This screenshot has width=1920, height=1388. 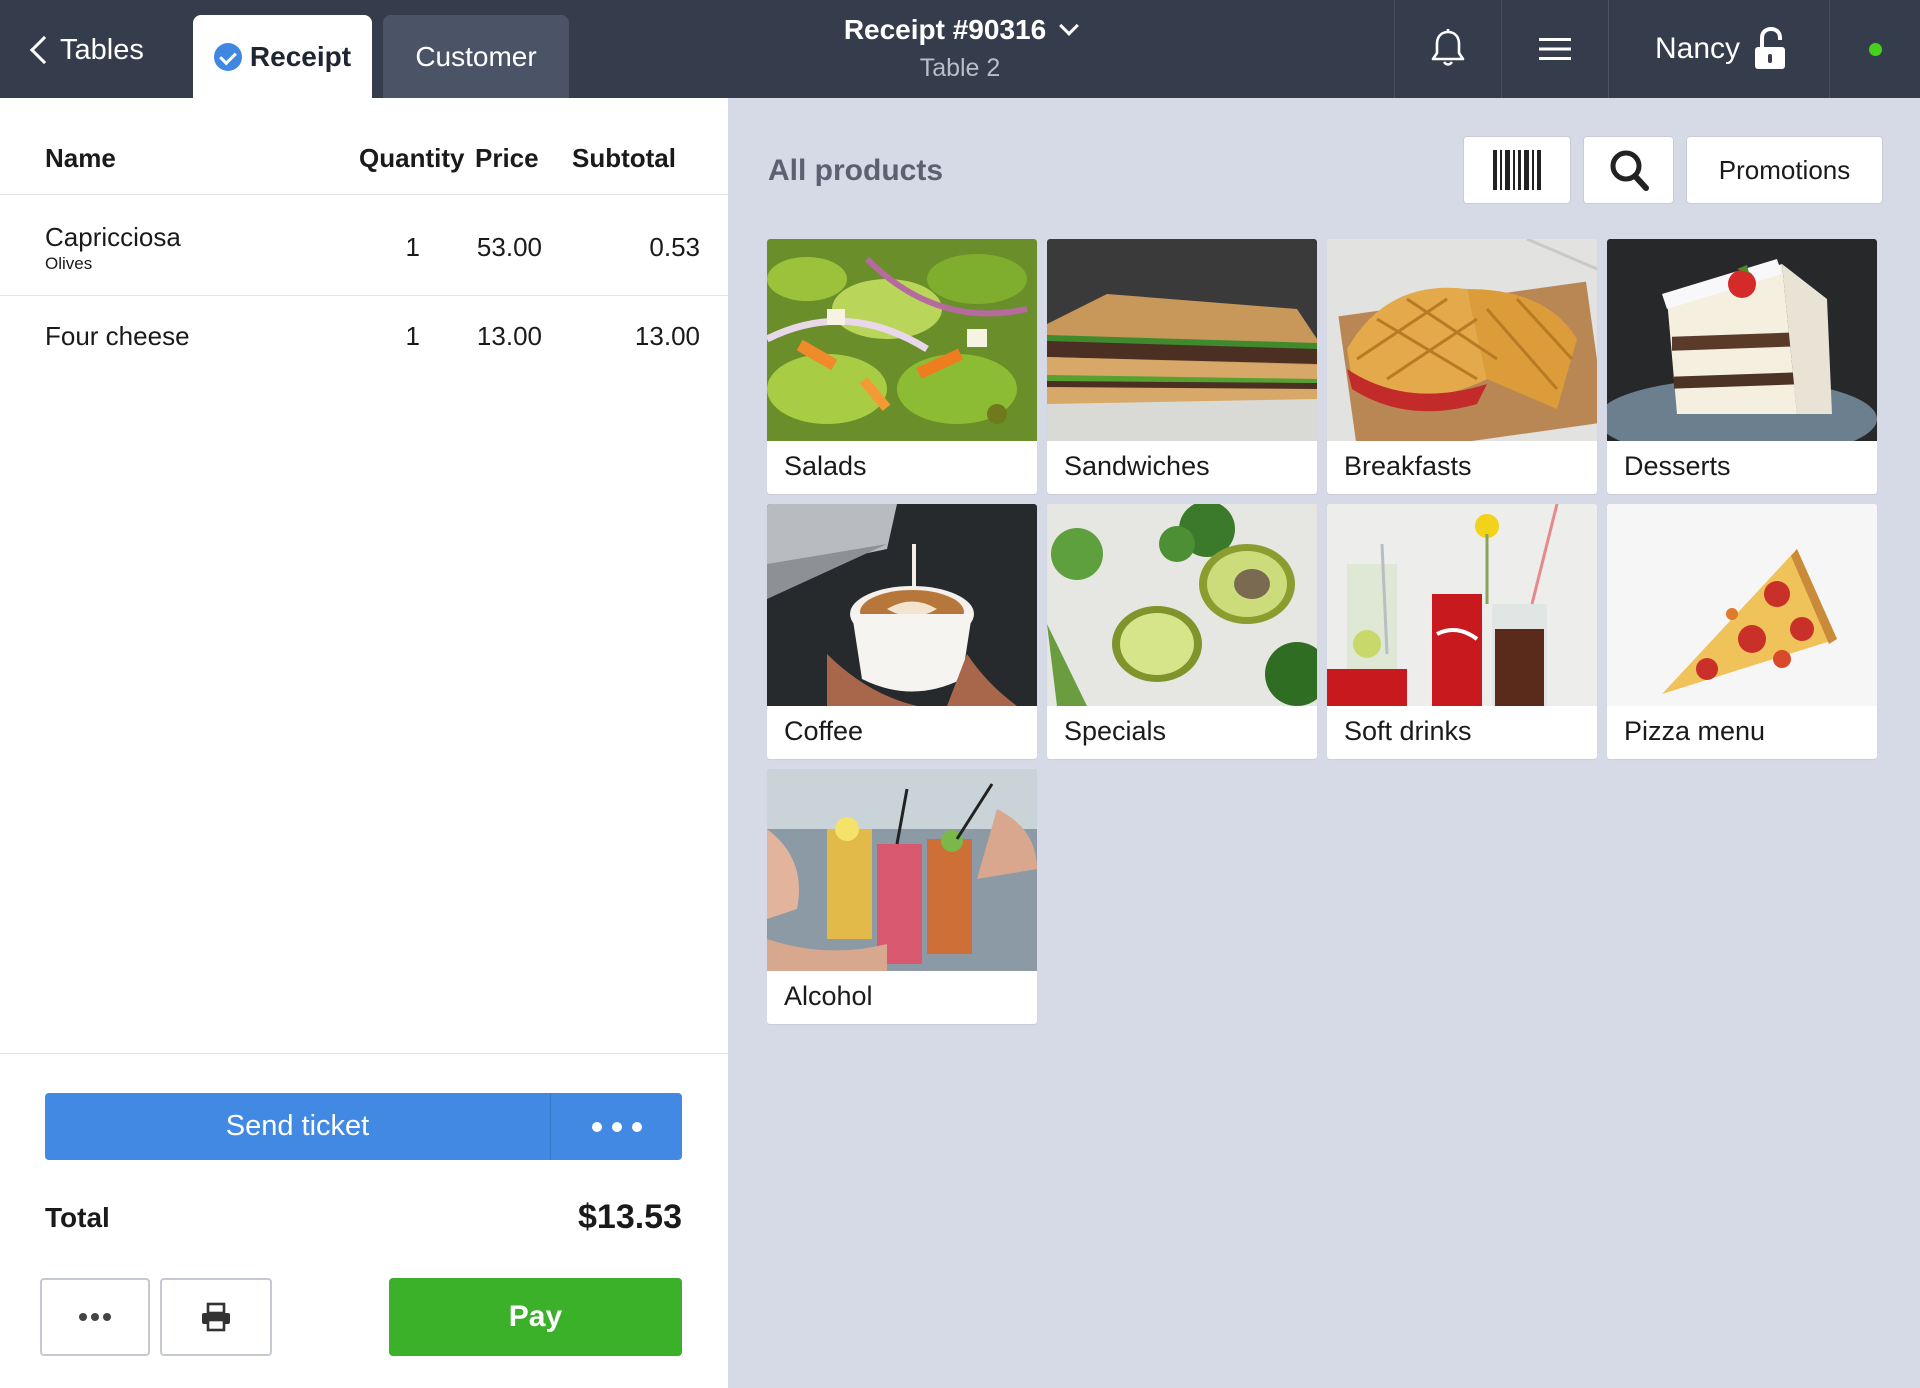 What do you see at coordinates (828, 996) in the screenshot?
I see `category-label: Alcohol` at bounding box center [828, 996].